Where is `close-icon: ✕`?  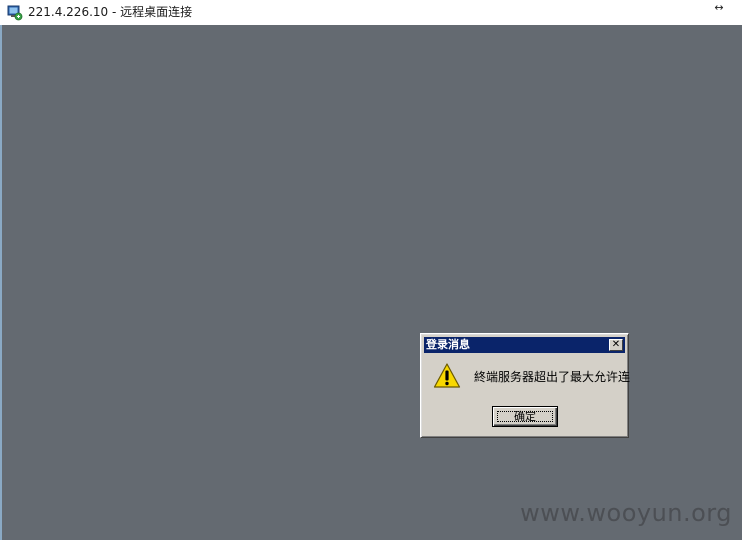 close-icon: ✕ is located at coordinates (616, 344).